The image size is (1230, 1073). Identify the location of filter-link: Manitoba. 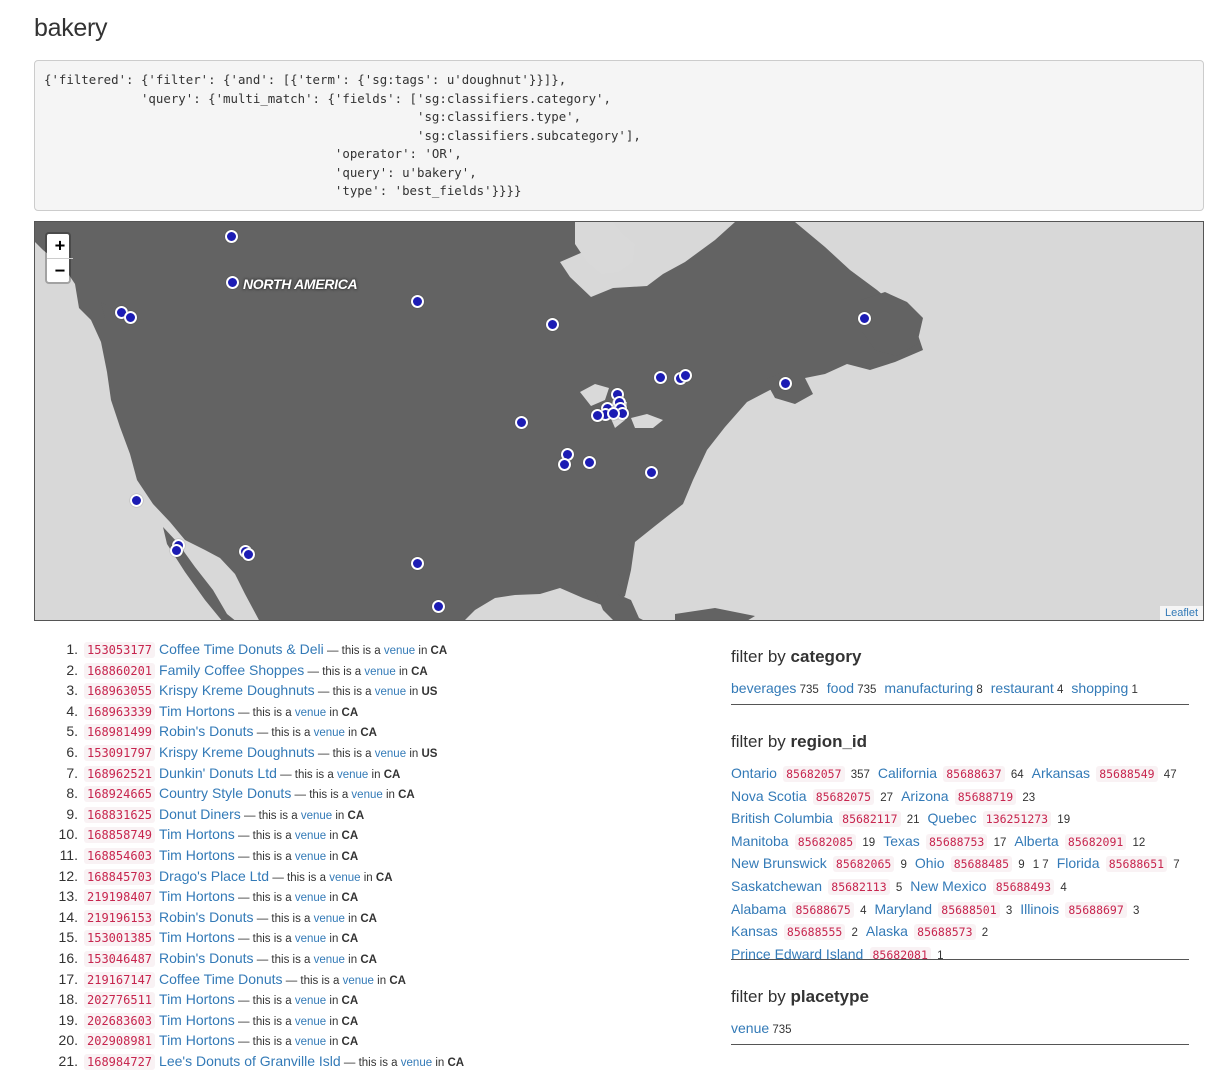
(760, 841).